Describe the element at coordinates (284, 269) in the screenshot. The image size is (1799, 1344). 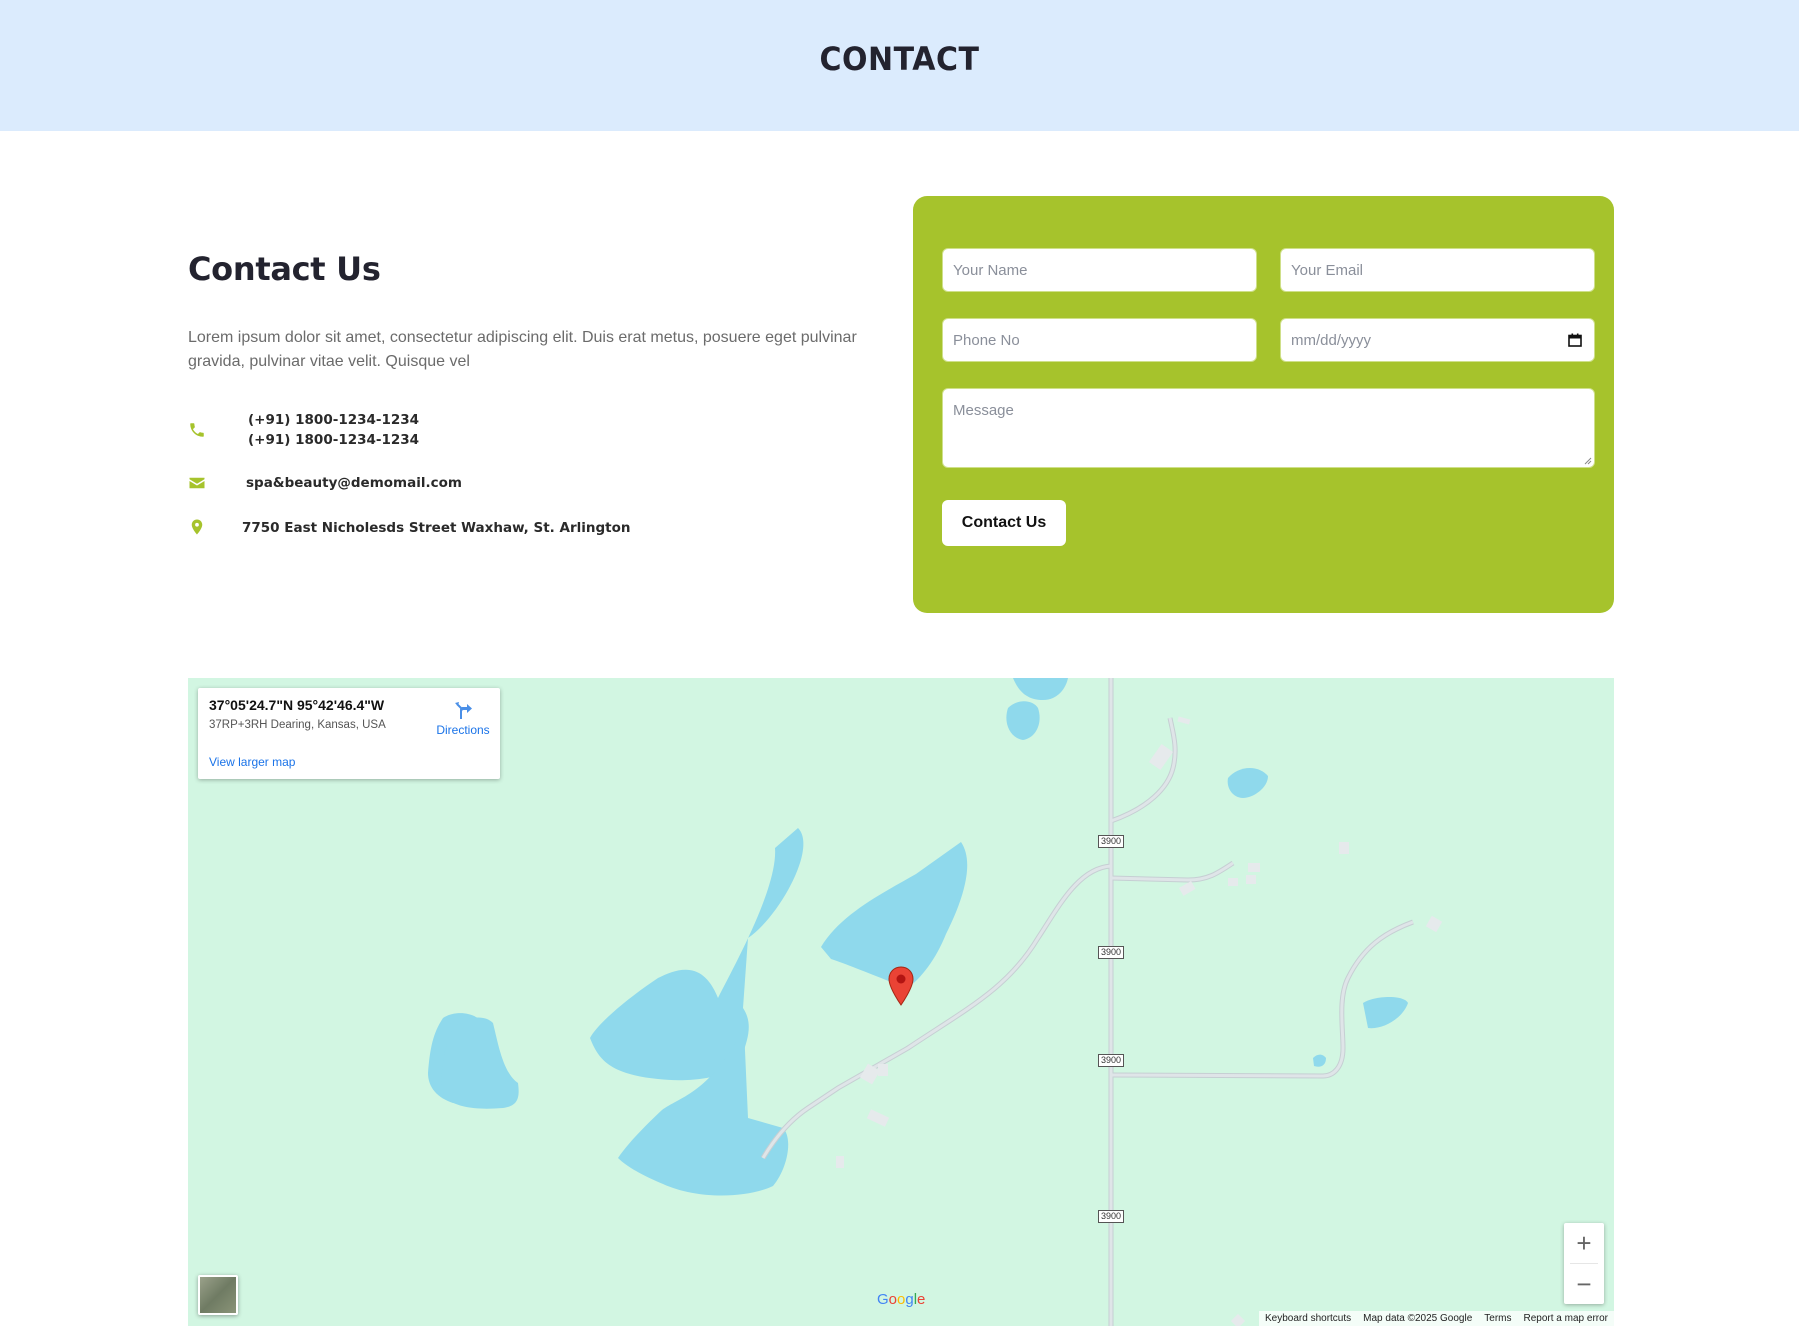
I see `contact-heading: Contact Us` at that location.